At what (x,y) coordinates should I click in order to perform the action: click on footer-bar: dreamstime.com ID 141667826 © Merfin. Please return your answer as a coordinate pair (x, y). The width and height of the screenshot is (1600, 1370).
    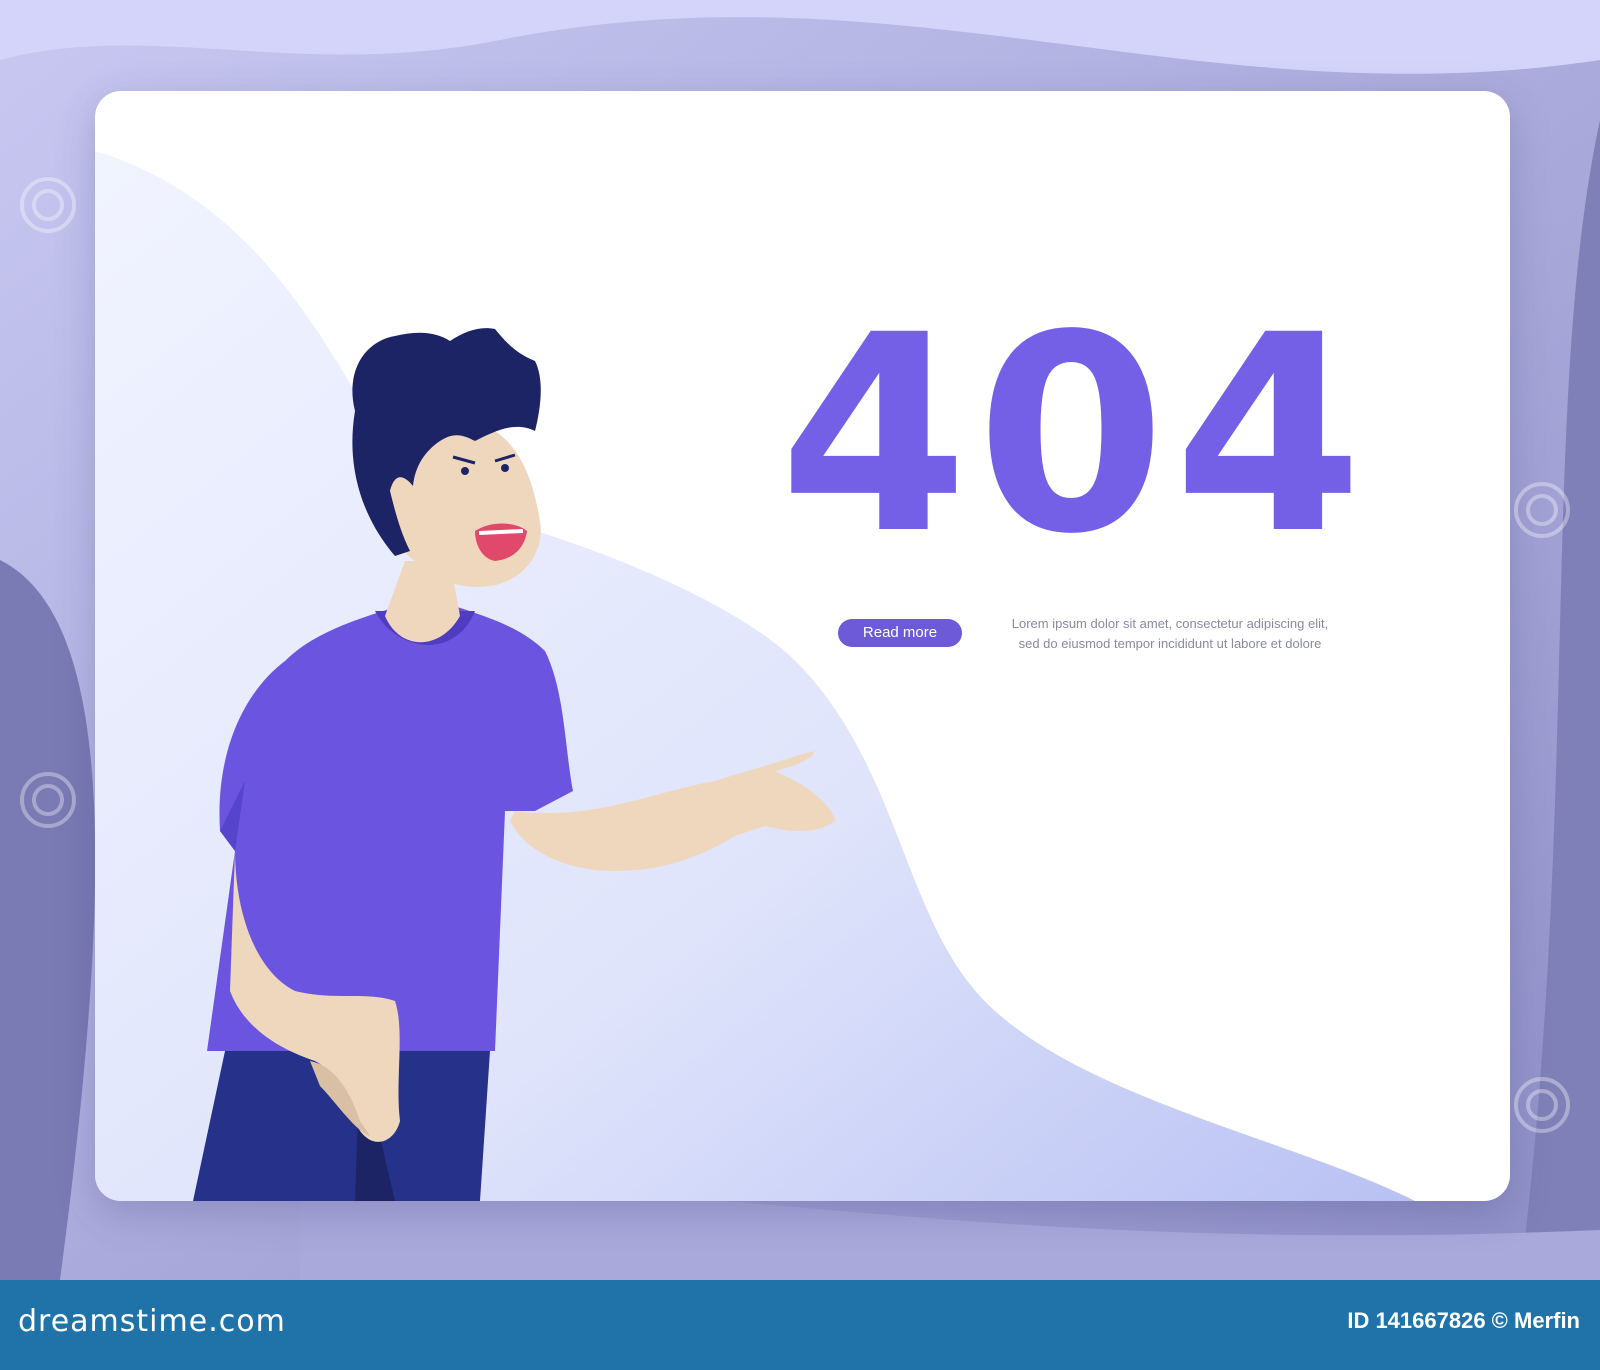
    Looking at the image, I should click on (800, 1325).